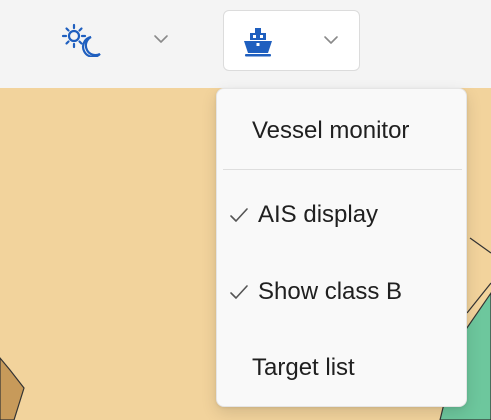  Describe the element at coordinates (318, 214) in the screenshot. I see `menu-item-label: AIS display` at that location.